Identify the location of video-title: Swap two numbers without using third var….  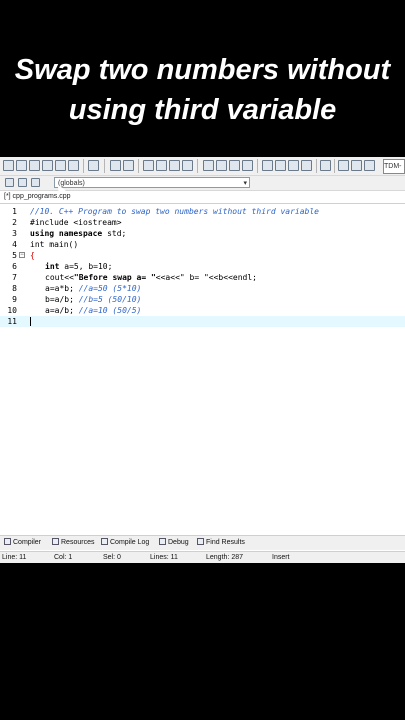
(202, 90).